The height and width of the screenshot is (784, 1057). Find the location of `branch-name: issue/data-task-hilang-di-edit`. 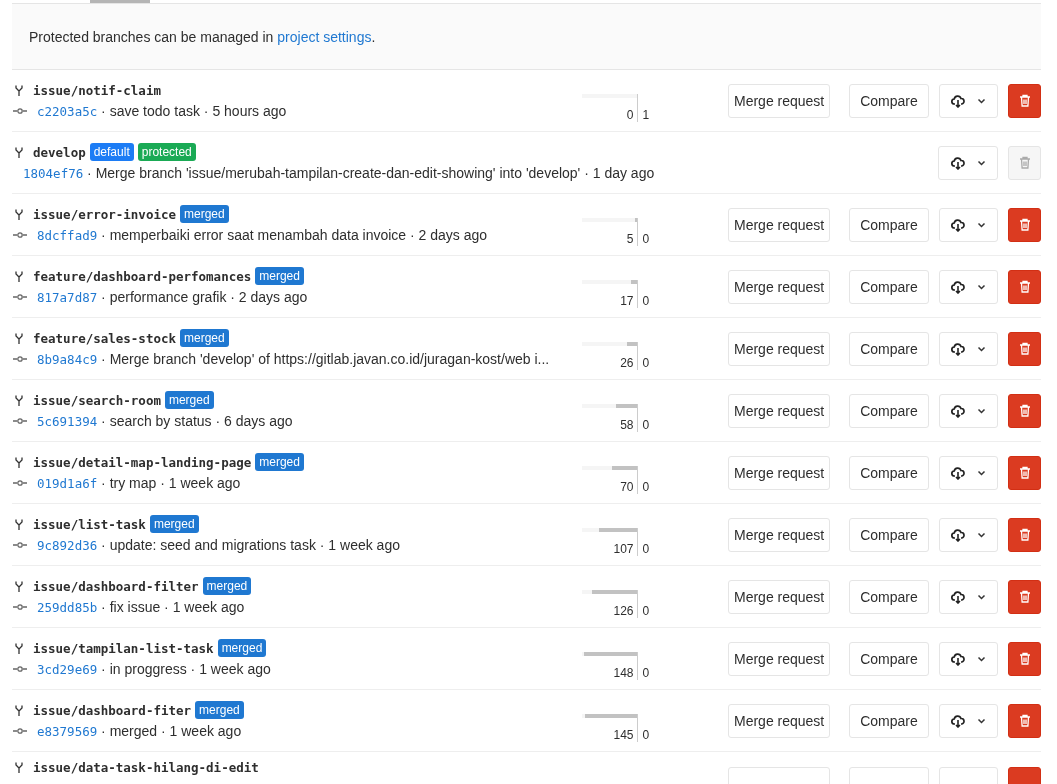

branch-name: issue/data-task-hilang-di-edit is located at coordinates (146, 767).